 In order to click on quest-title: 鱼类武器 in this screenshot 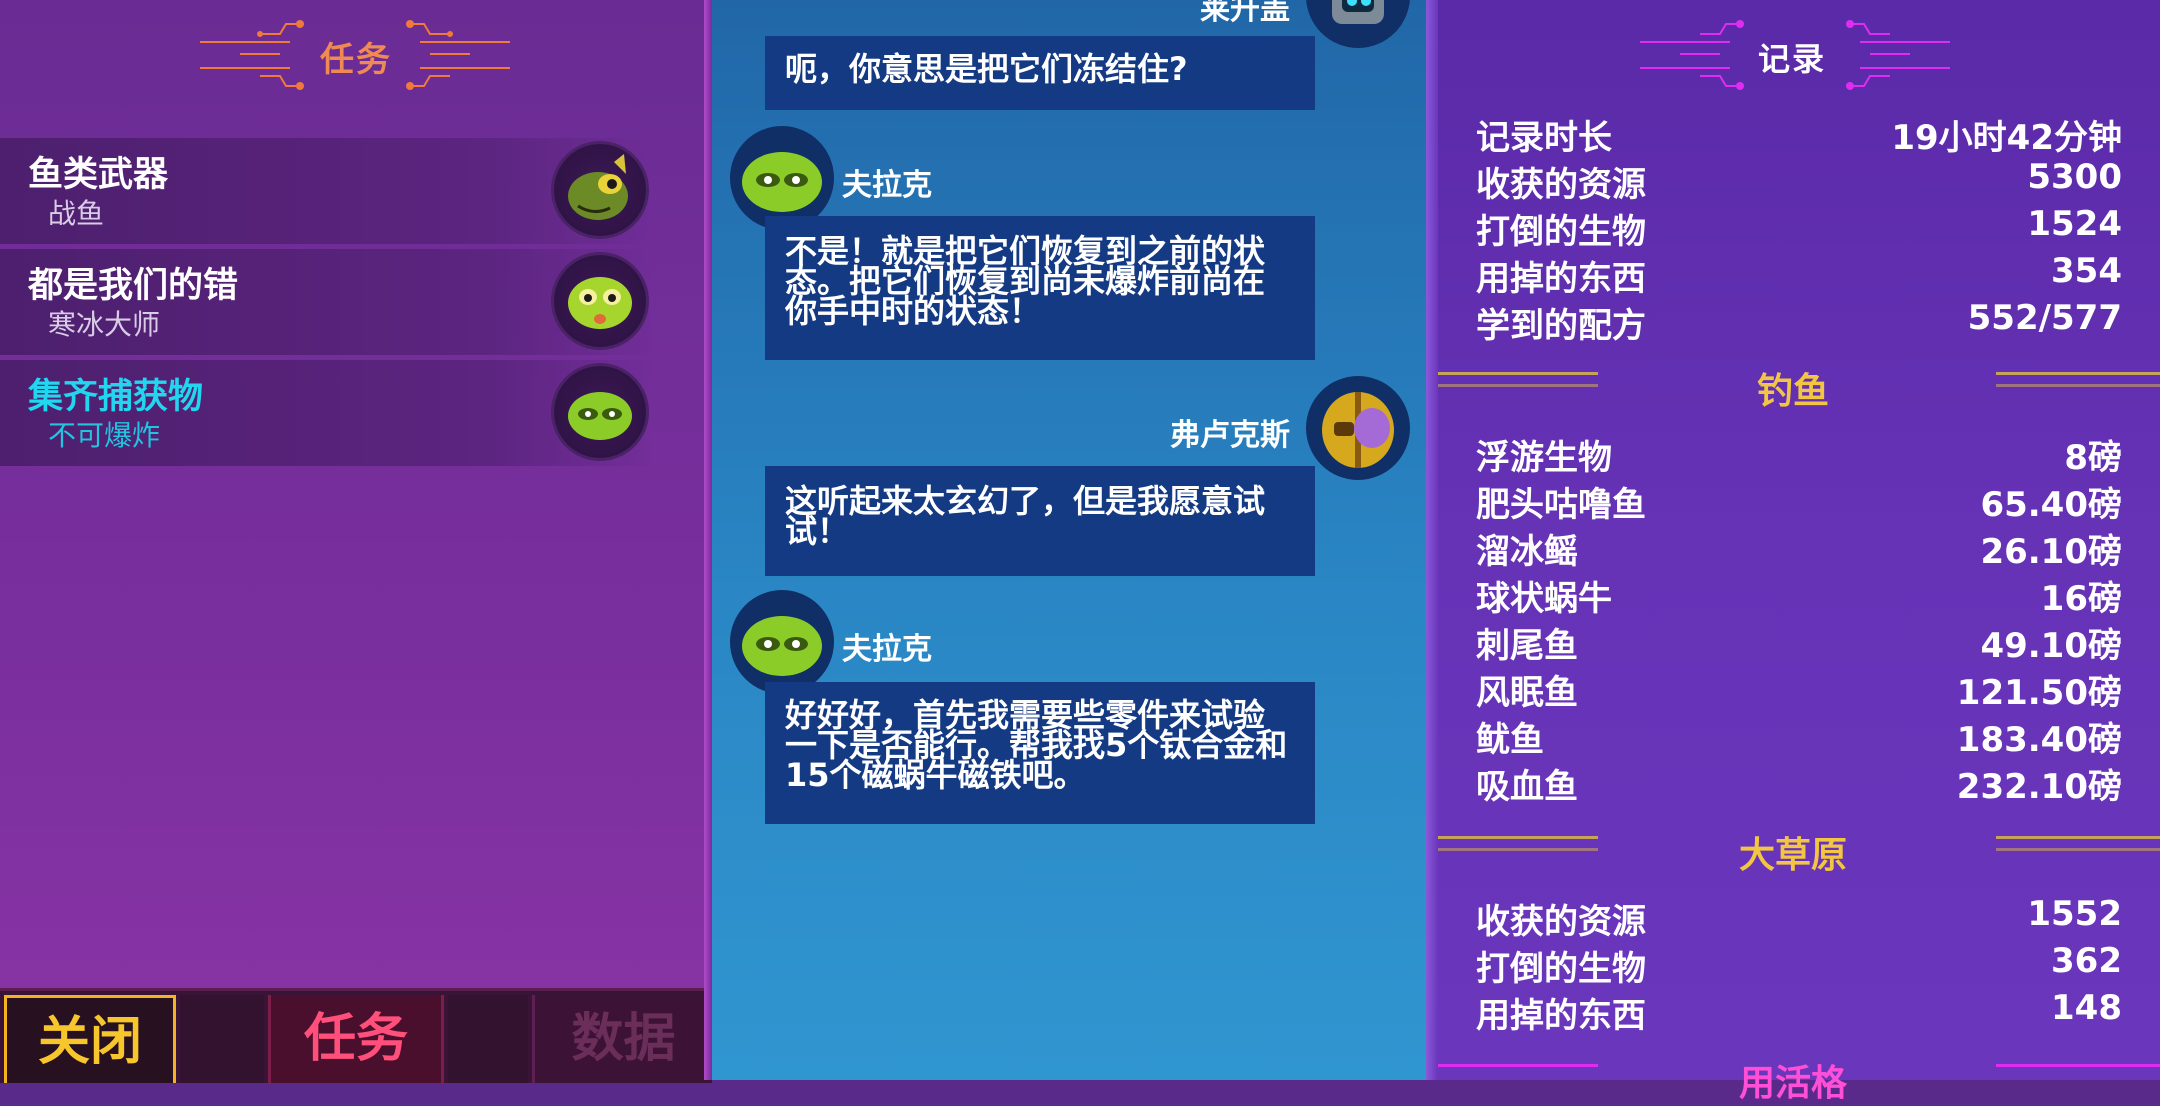, I will do `click(98, 175)`.